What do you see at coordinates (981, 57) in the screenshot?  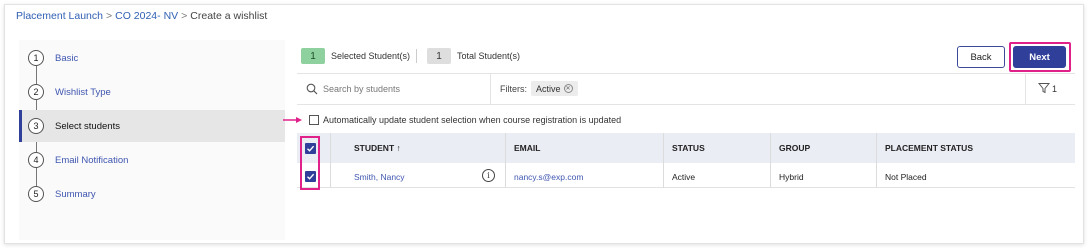 I see `back-button: Back` at bounding box center [981, 57].